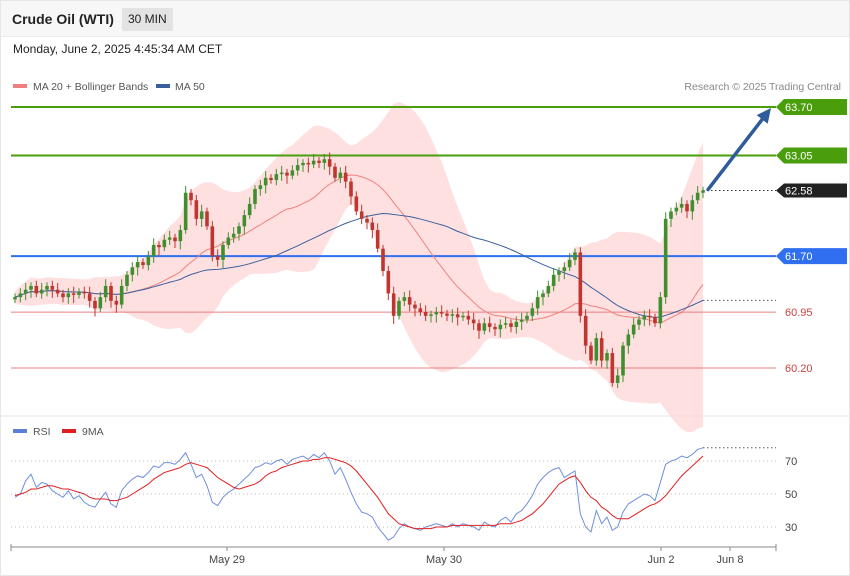  I want to click on legend-swatch-ma20, so click(20, 86).